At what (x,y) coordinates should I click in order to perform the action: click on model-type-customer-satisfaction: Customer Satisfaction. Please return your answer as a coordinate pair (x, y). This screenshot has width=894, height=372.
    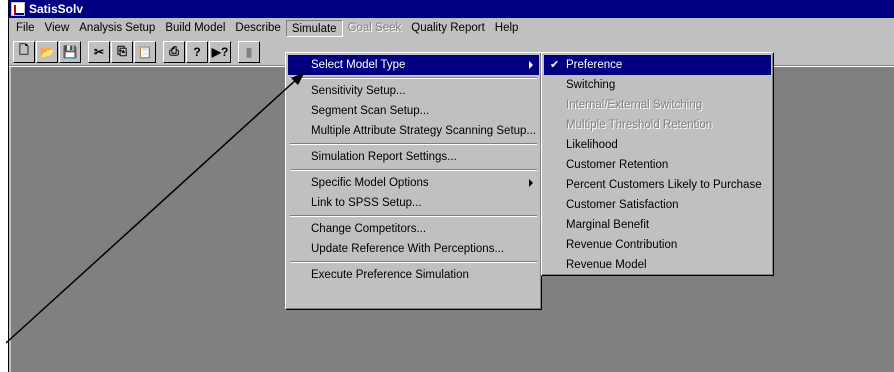
    Looking at the image, I should click on (657, 205).